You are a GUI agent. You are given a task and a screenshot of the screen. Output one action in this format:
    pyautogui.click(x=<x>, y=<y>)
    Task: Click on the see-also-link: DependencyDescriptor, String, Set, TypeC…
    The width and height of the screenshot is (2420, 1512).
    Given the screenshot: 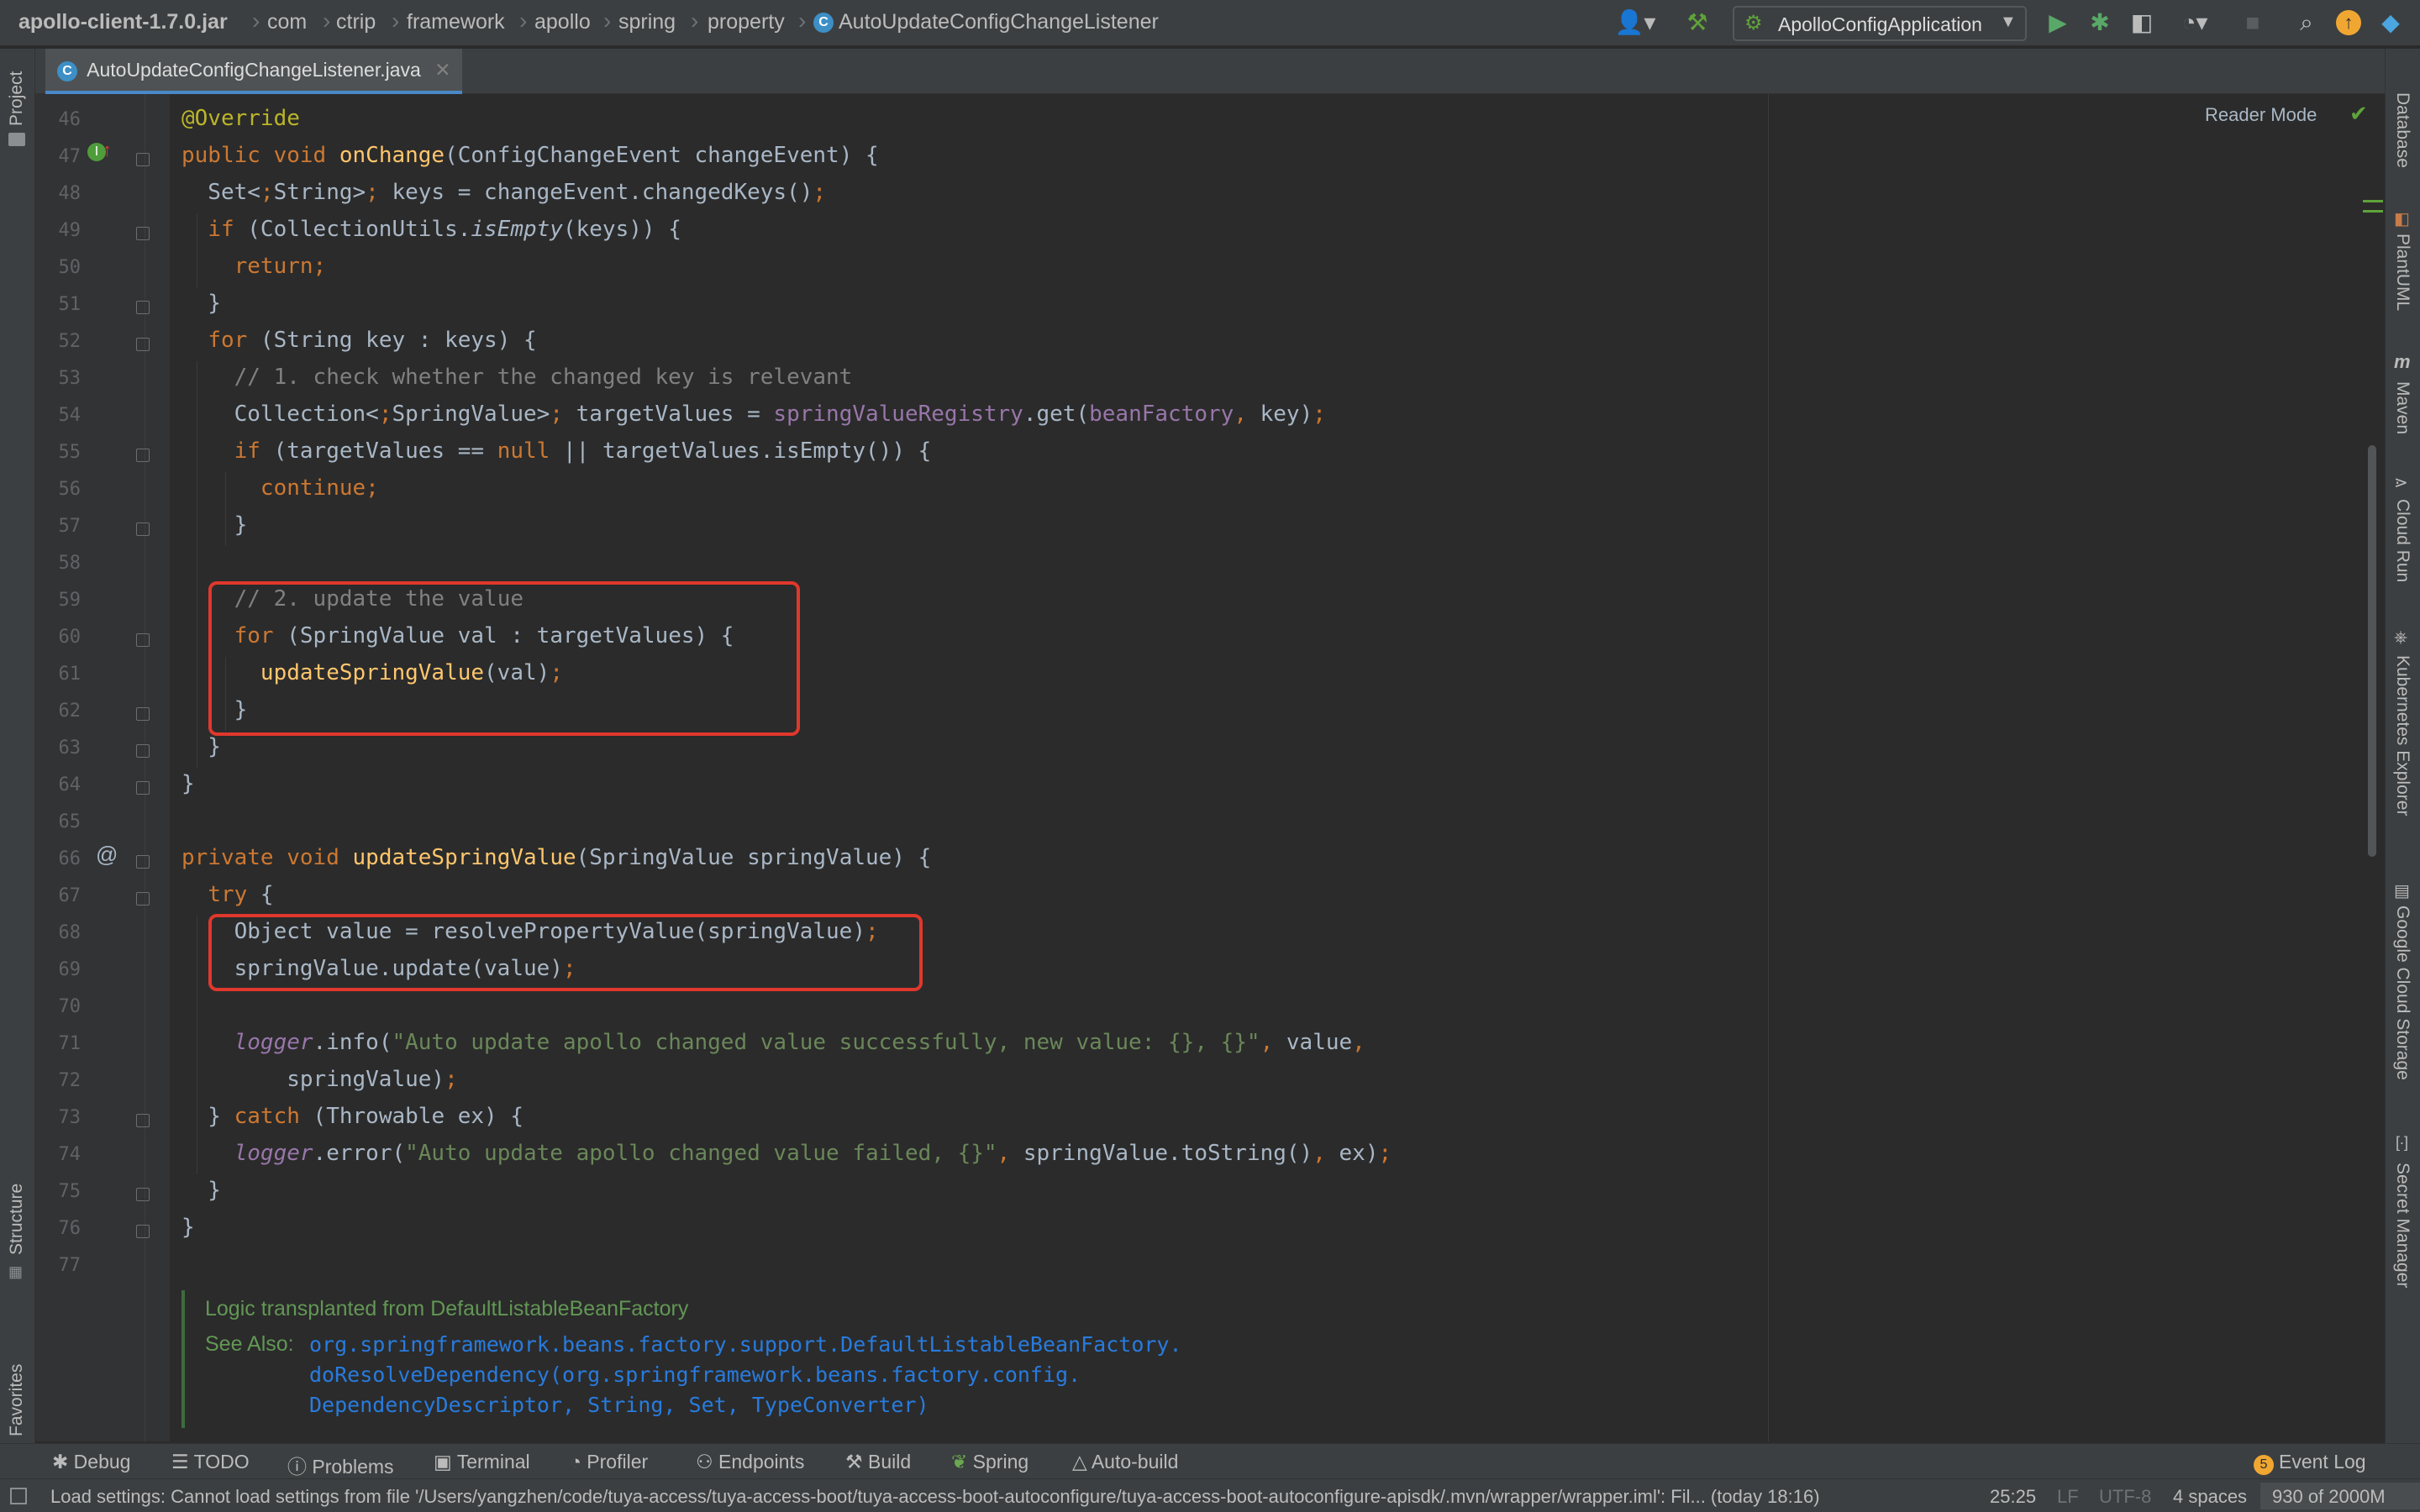 What is the action you would take?
    pyautogui.click(x=619, y=1405)
    